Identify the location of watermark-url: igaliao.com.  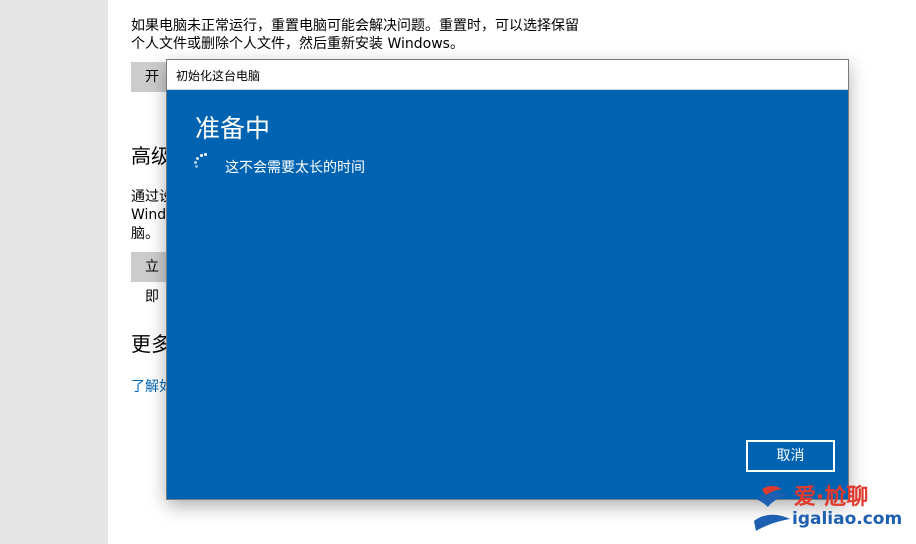
(847, 519).